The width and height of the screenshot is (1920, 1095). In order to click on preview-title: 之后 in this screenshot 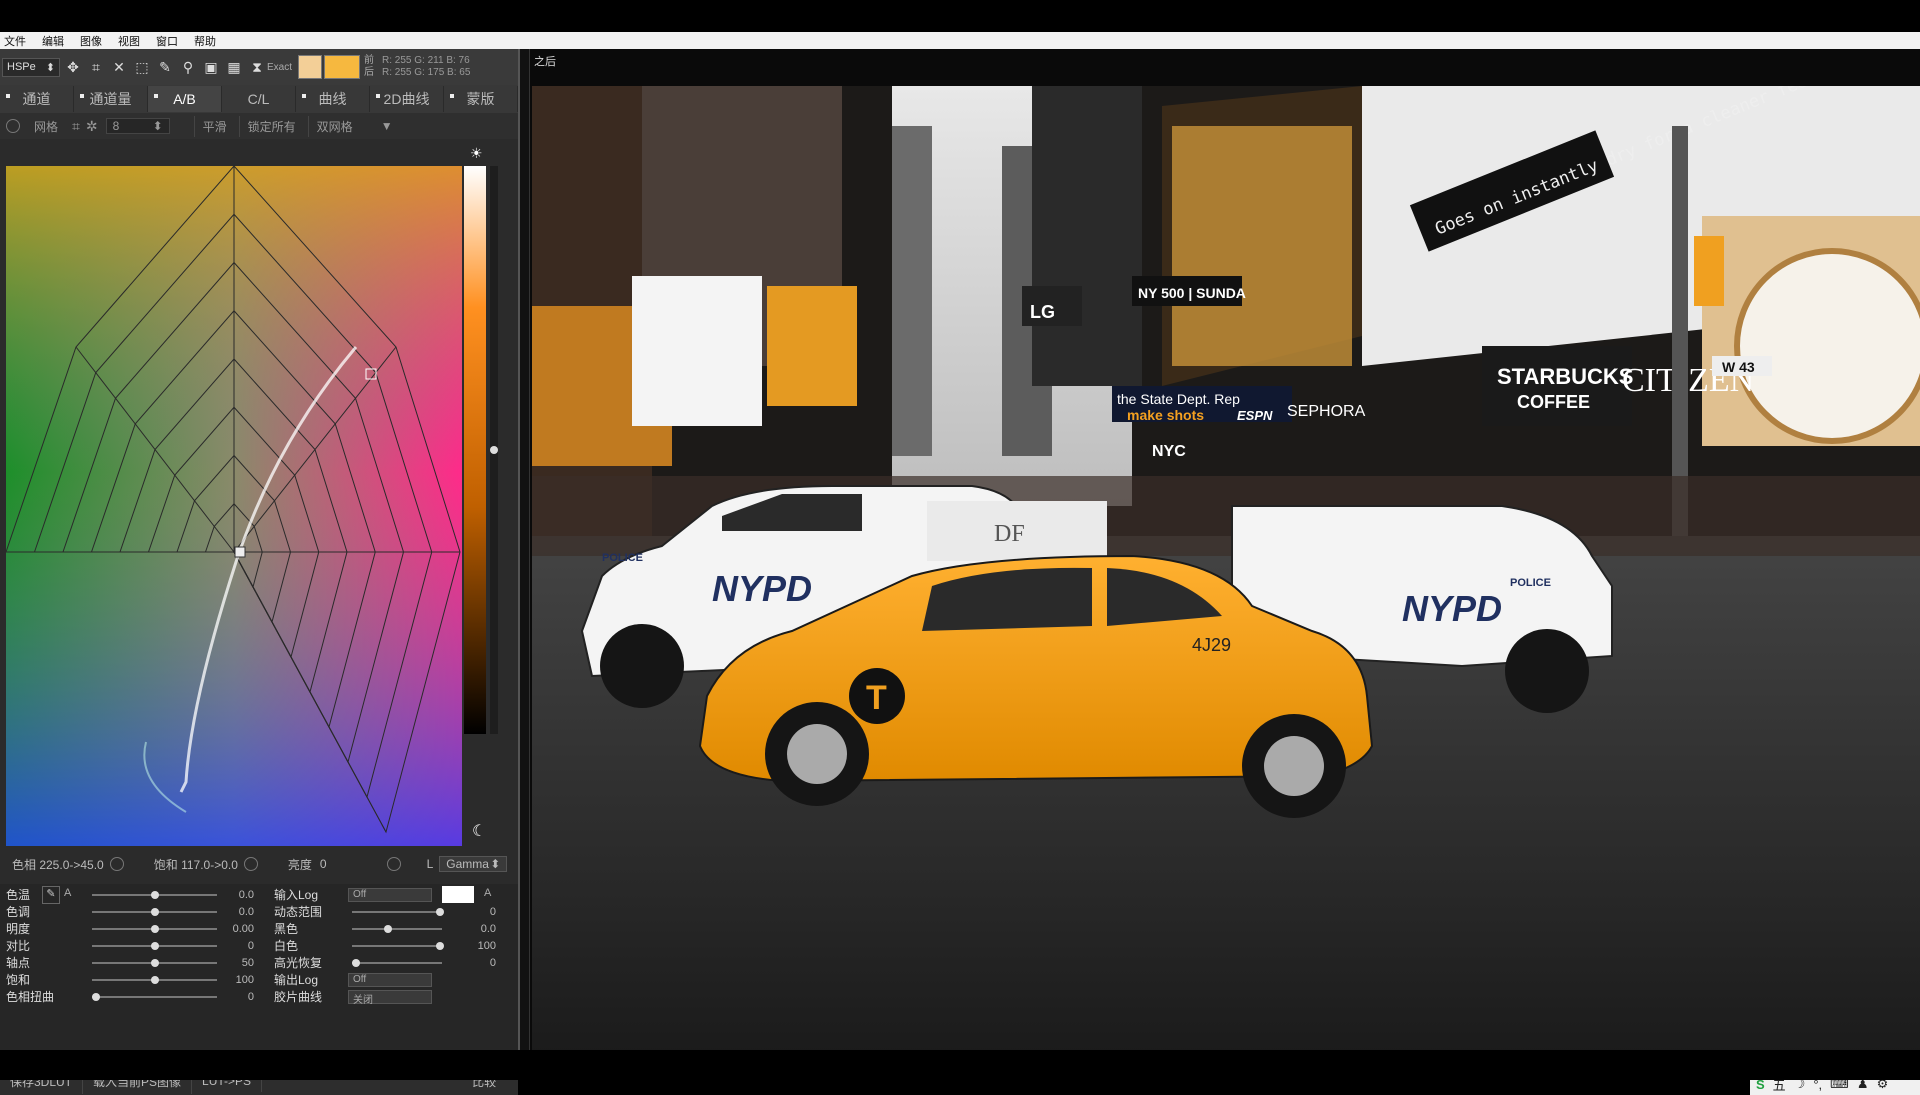, I will do `click(545, 62)`.